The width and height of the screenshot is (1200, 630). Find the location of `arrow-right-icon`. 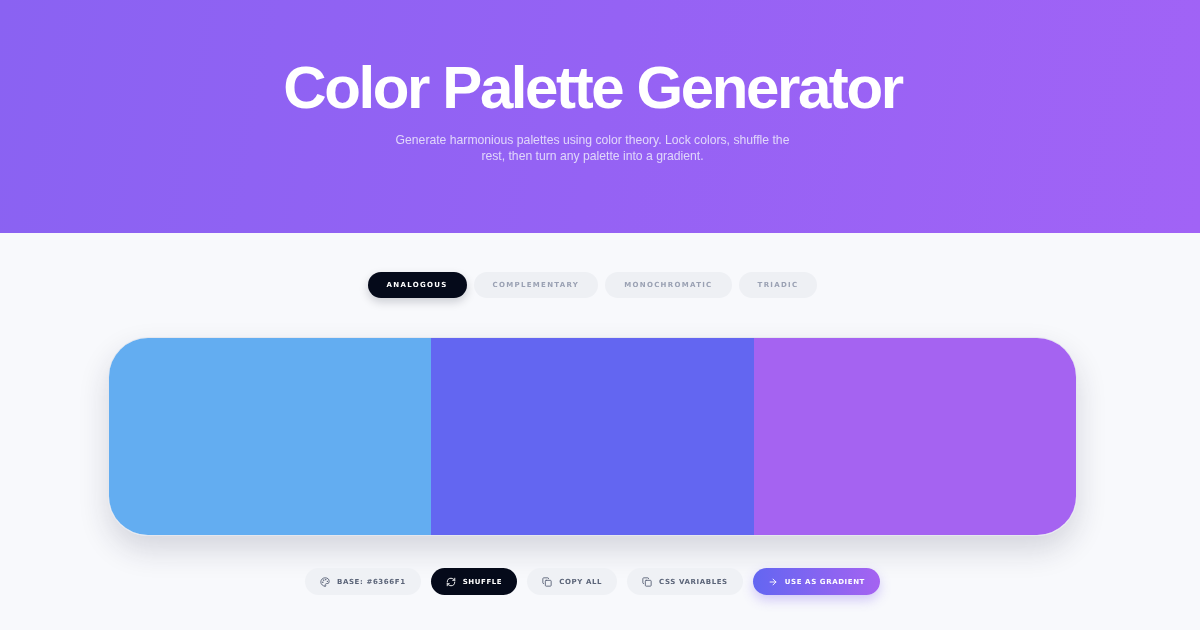

arrow-right-icon is located at coordinates (772, 581).